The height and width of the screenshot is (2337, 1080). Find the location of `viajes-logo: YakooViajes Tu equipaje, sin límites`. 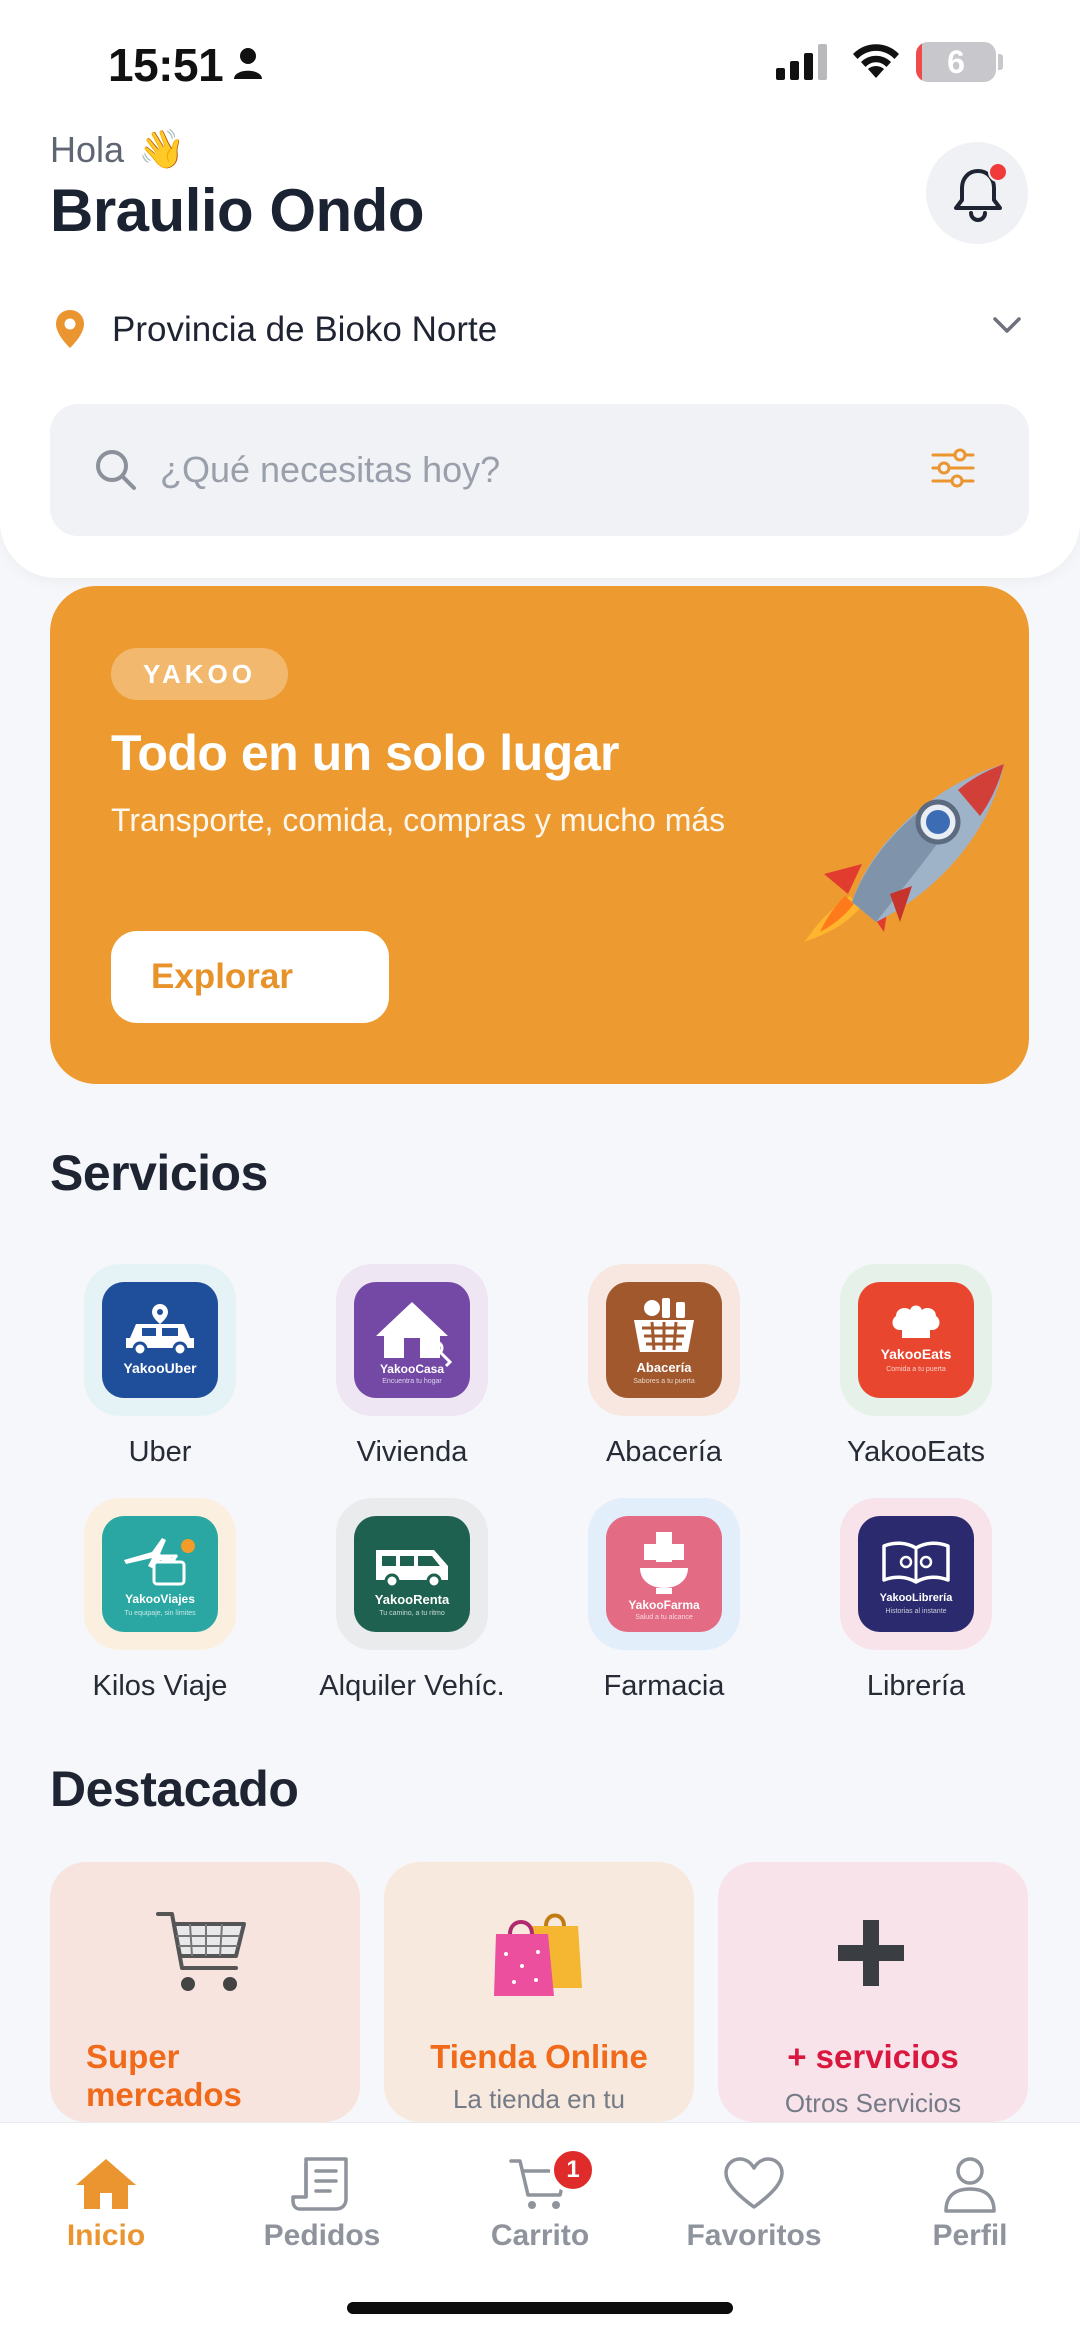

viajes-logo: YakooViajes Tu equipaje, sin límites is located at coordinates (160, 1574).